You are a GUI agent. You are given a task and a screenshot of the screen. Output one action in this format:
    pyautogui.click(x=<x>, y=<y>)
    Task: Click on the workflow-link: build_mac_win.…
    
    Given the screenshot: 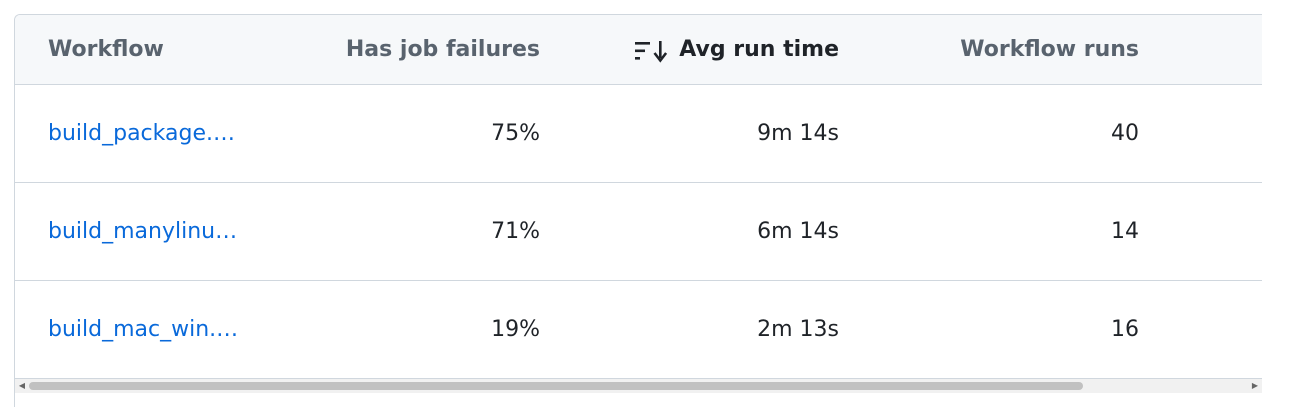 What is the action you would take?
    pyautogui.click(x=143, y=330)
    